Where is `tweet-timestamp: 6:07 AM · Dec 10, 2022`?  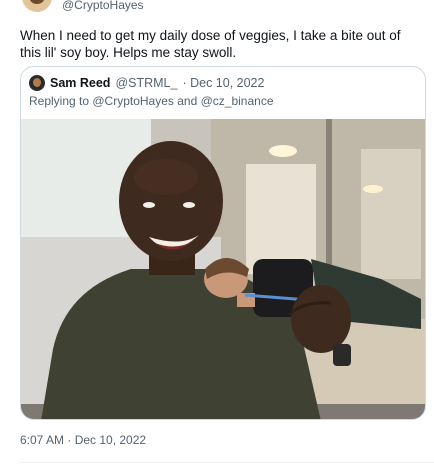
tweet-timestamp: 6:07 AM · Dec 10, 2022 is located at coordinates (83, 440).